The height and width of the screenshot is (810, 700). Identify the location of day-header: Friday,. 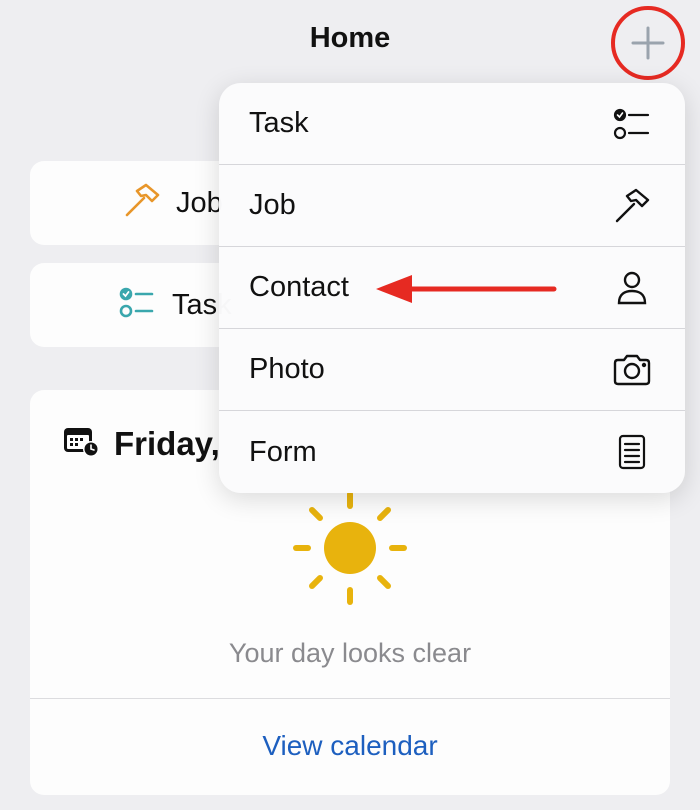
(141, 443).